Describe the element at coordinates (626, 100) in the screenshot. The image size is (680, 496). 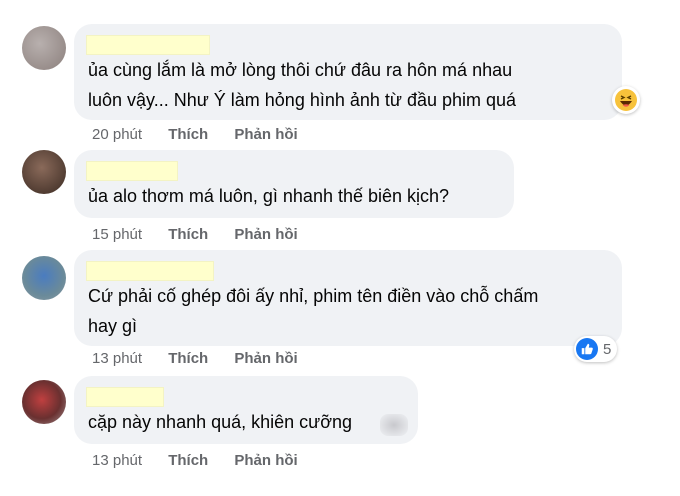
I see `haha-icon` at that location.